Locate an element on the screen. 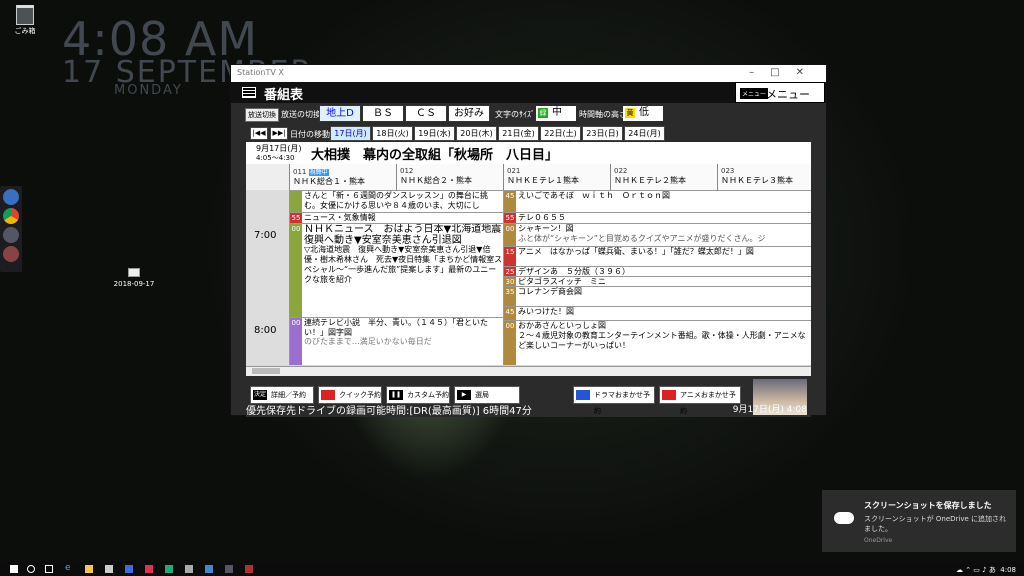  screenshot-file-label: 2018-09-17 is located at coordinates (134, 284).